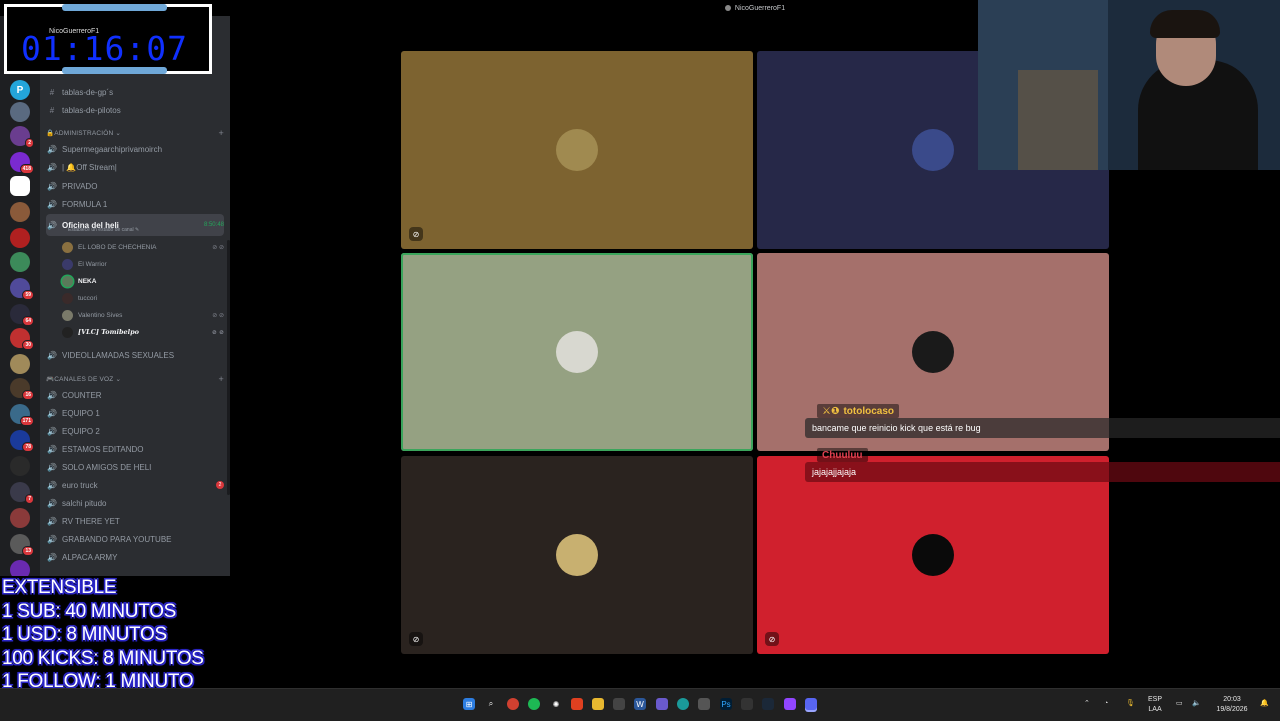 The width and height of the screenshot is (1280, 721). Describe the element at coordinates (135, 449) in the screenshot. I see `voice-channel: 🔊 ESTAMOS EDITANDO` at that location.